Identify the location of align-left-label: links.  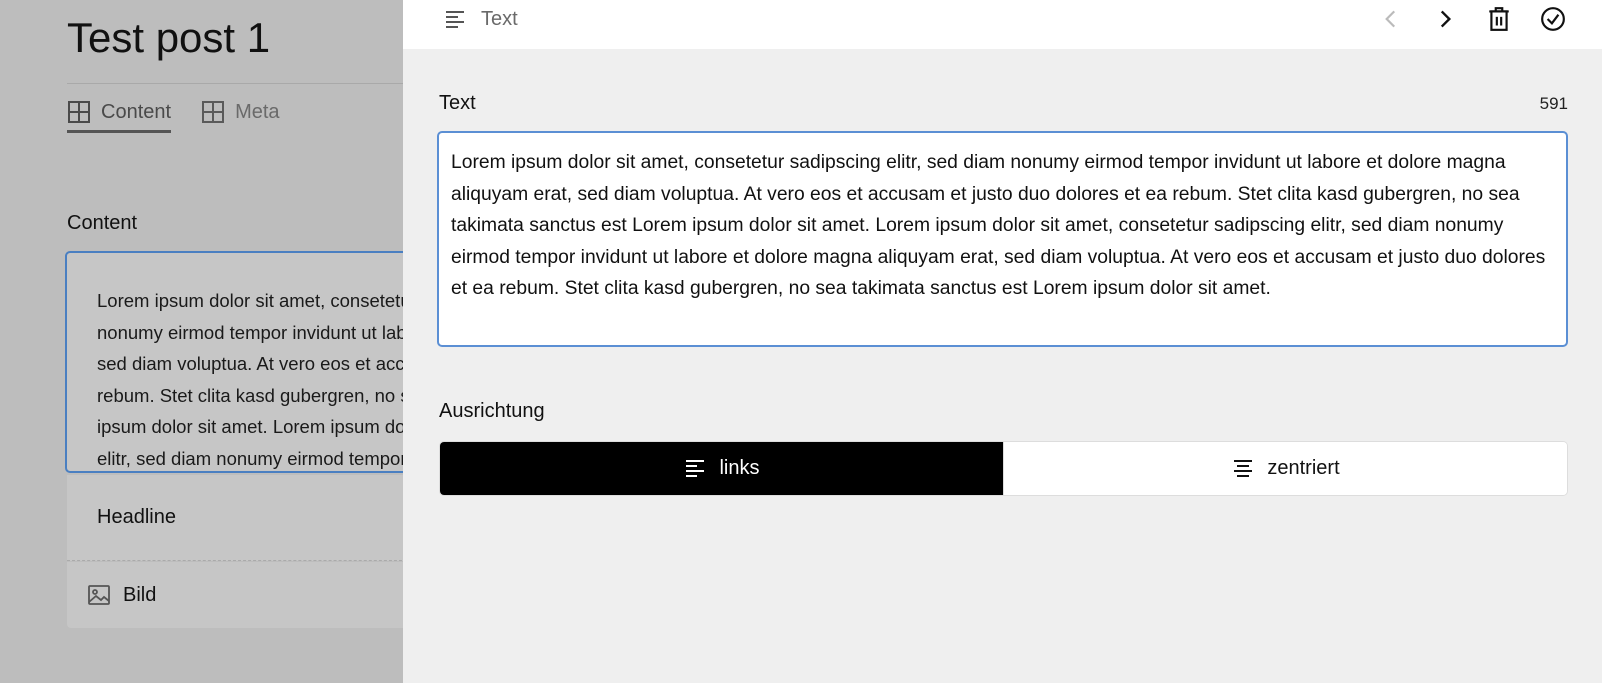
(739, 468).